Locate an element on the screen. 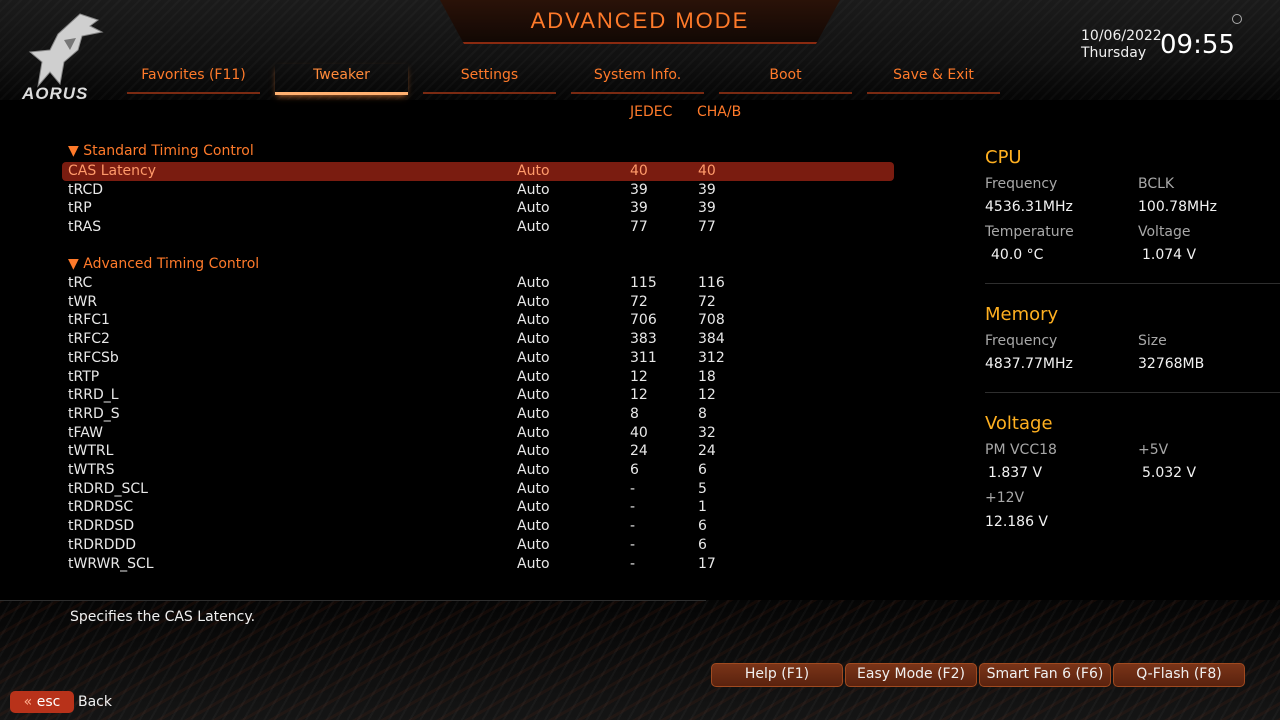  timing-name: tWTRL is located at coordinates (91, 451).